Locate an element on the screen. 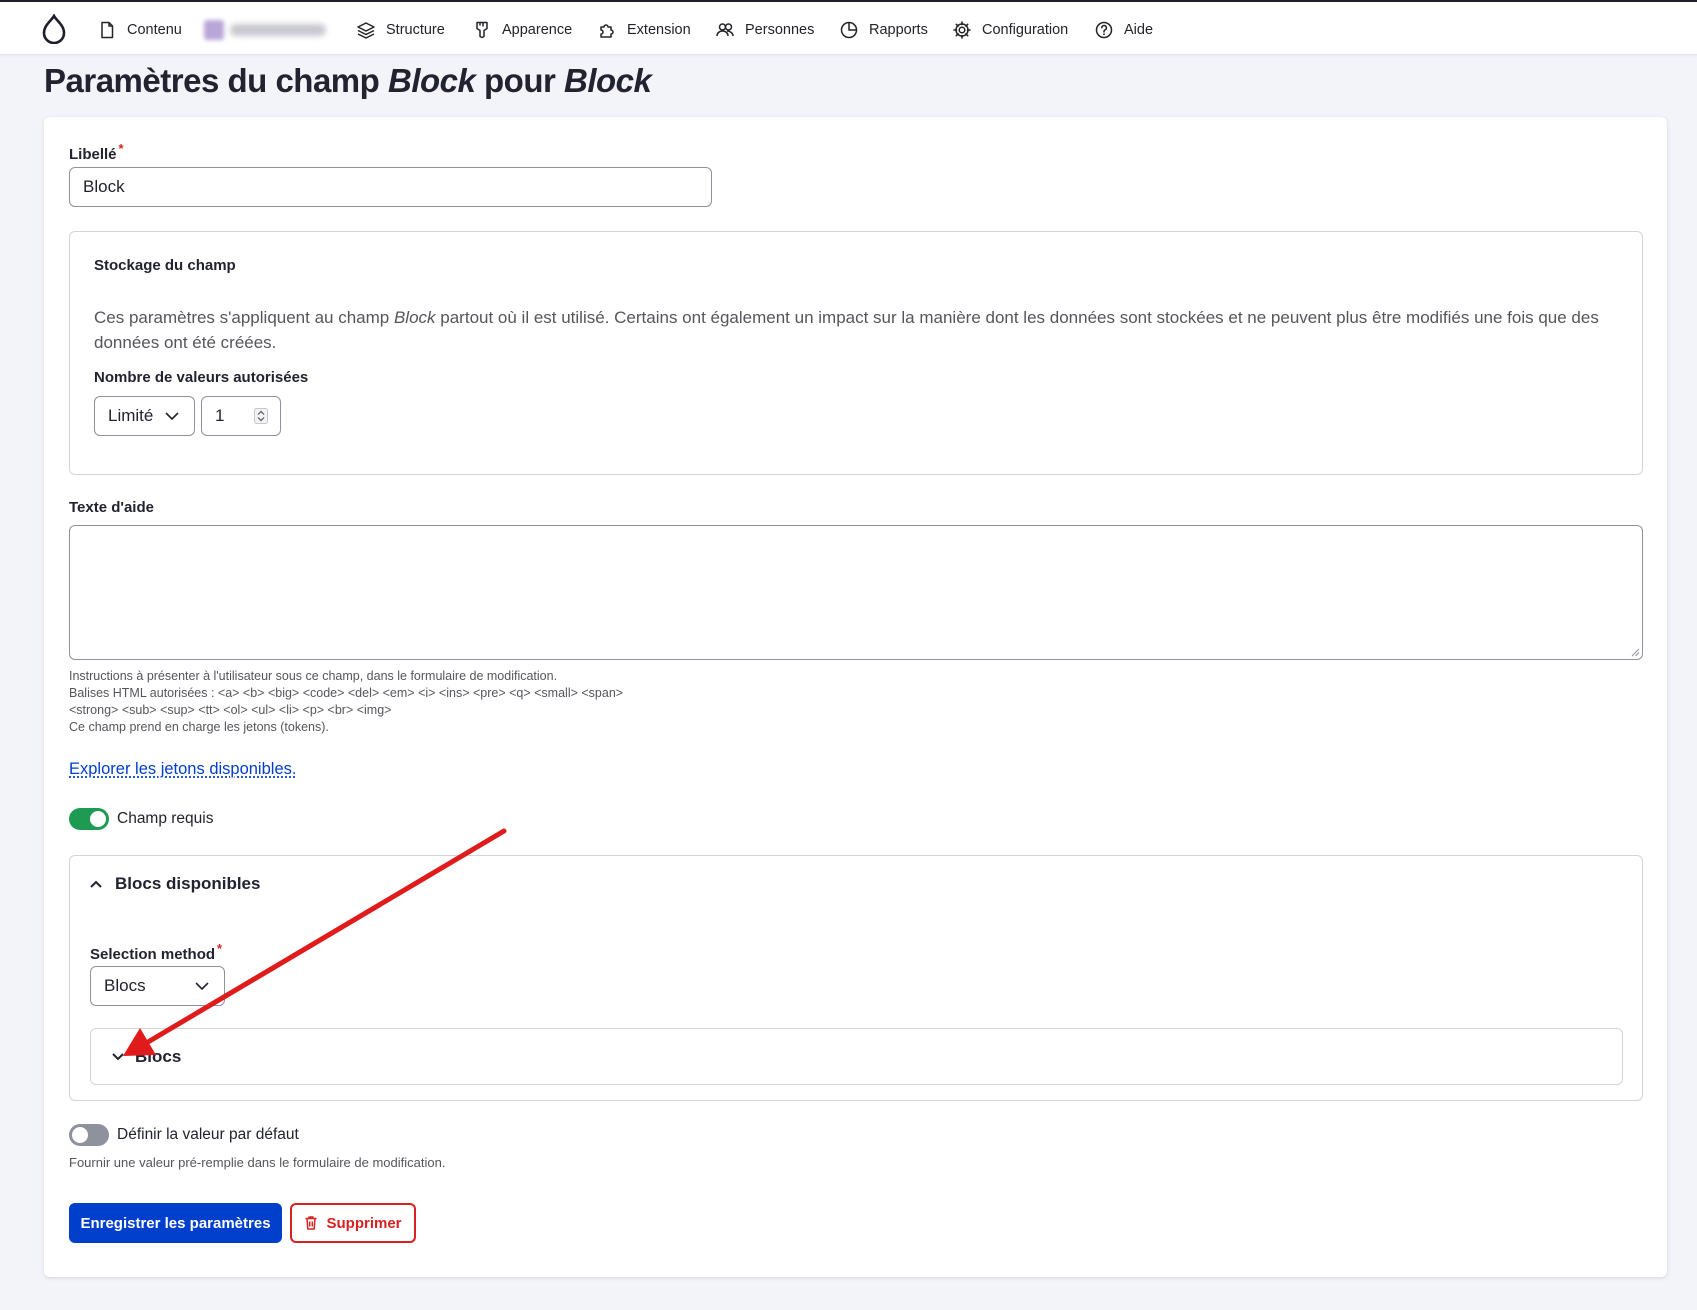  cardinality-number-value: 1 is located at coordinates (220, 415).